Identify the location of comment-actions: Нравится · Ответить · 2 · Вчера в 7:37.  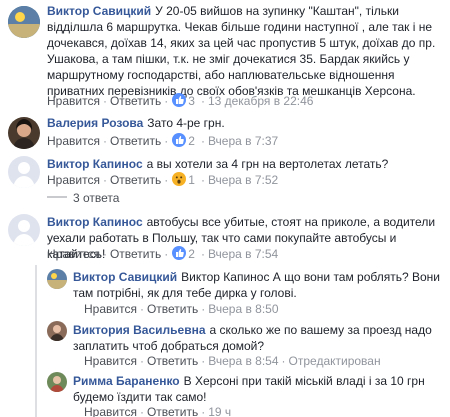
(162, 142).